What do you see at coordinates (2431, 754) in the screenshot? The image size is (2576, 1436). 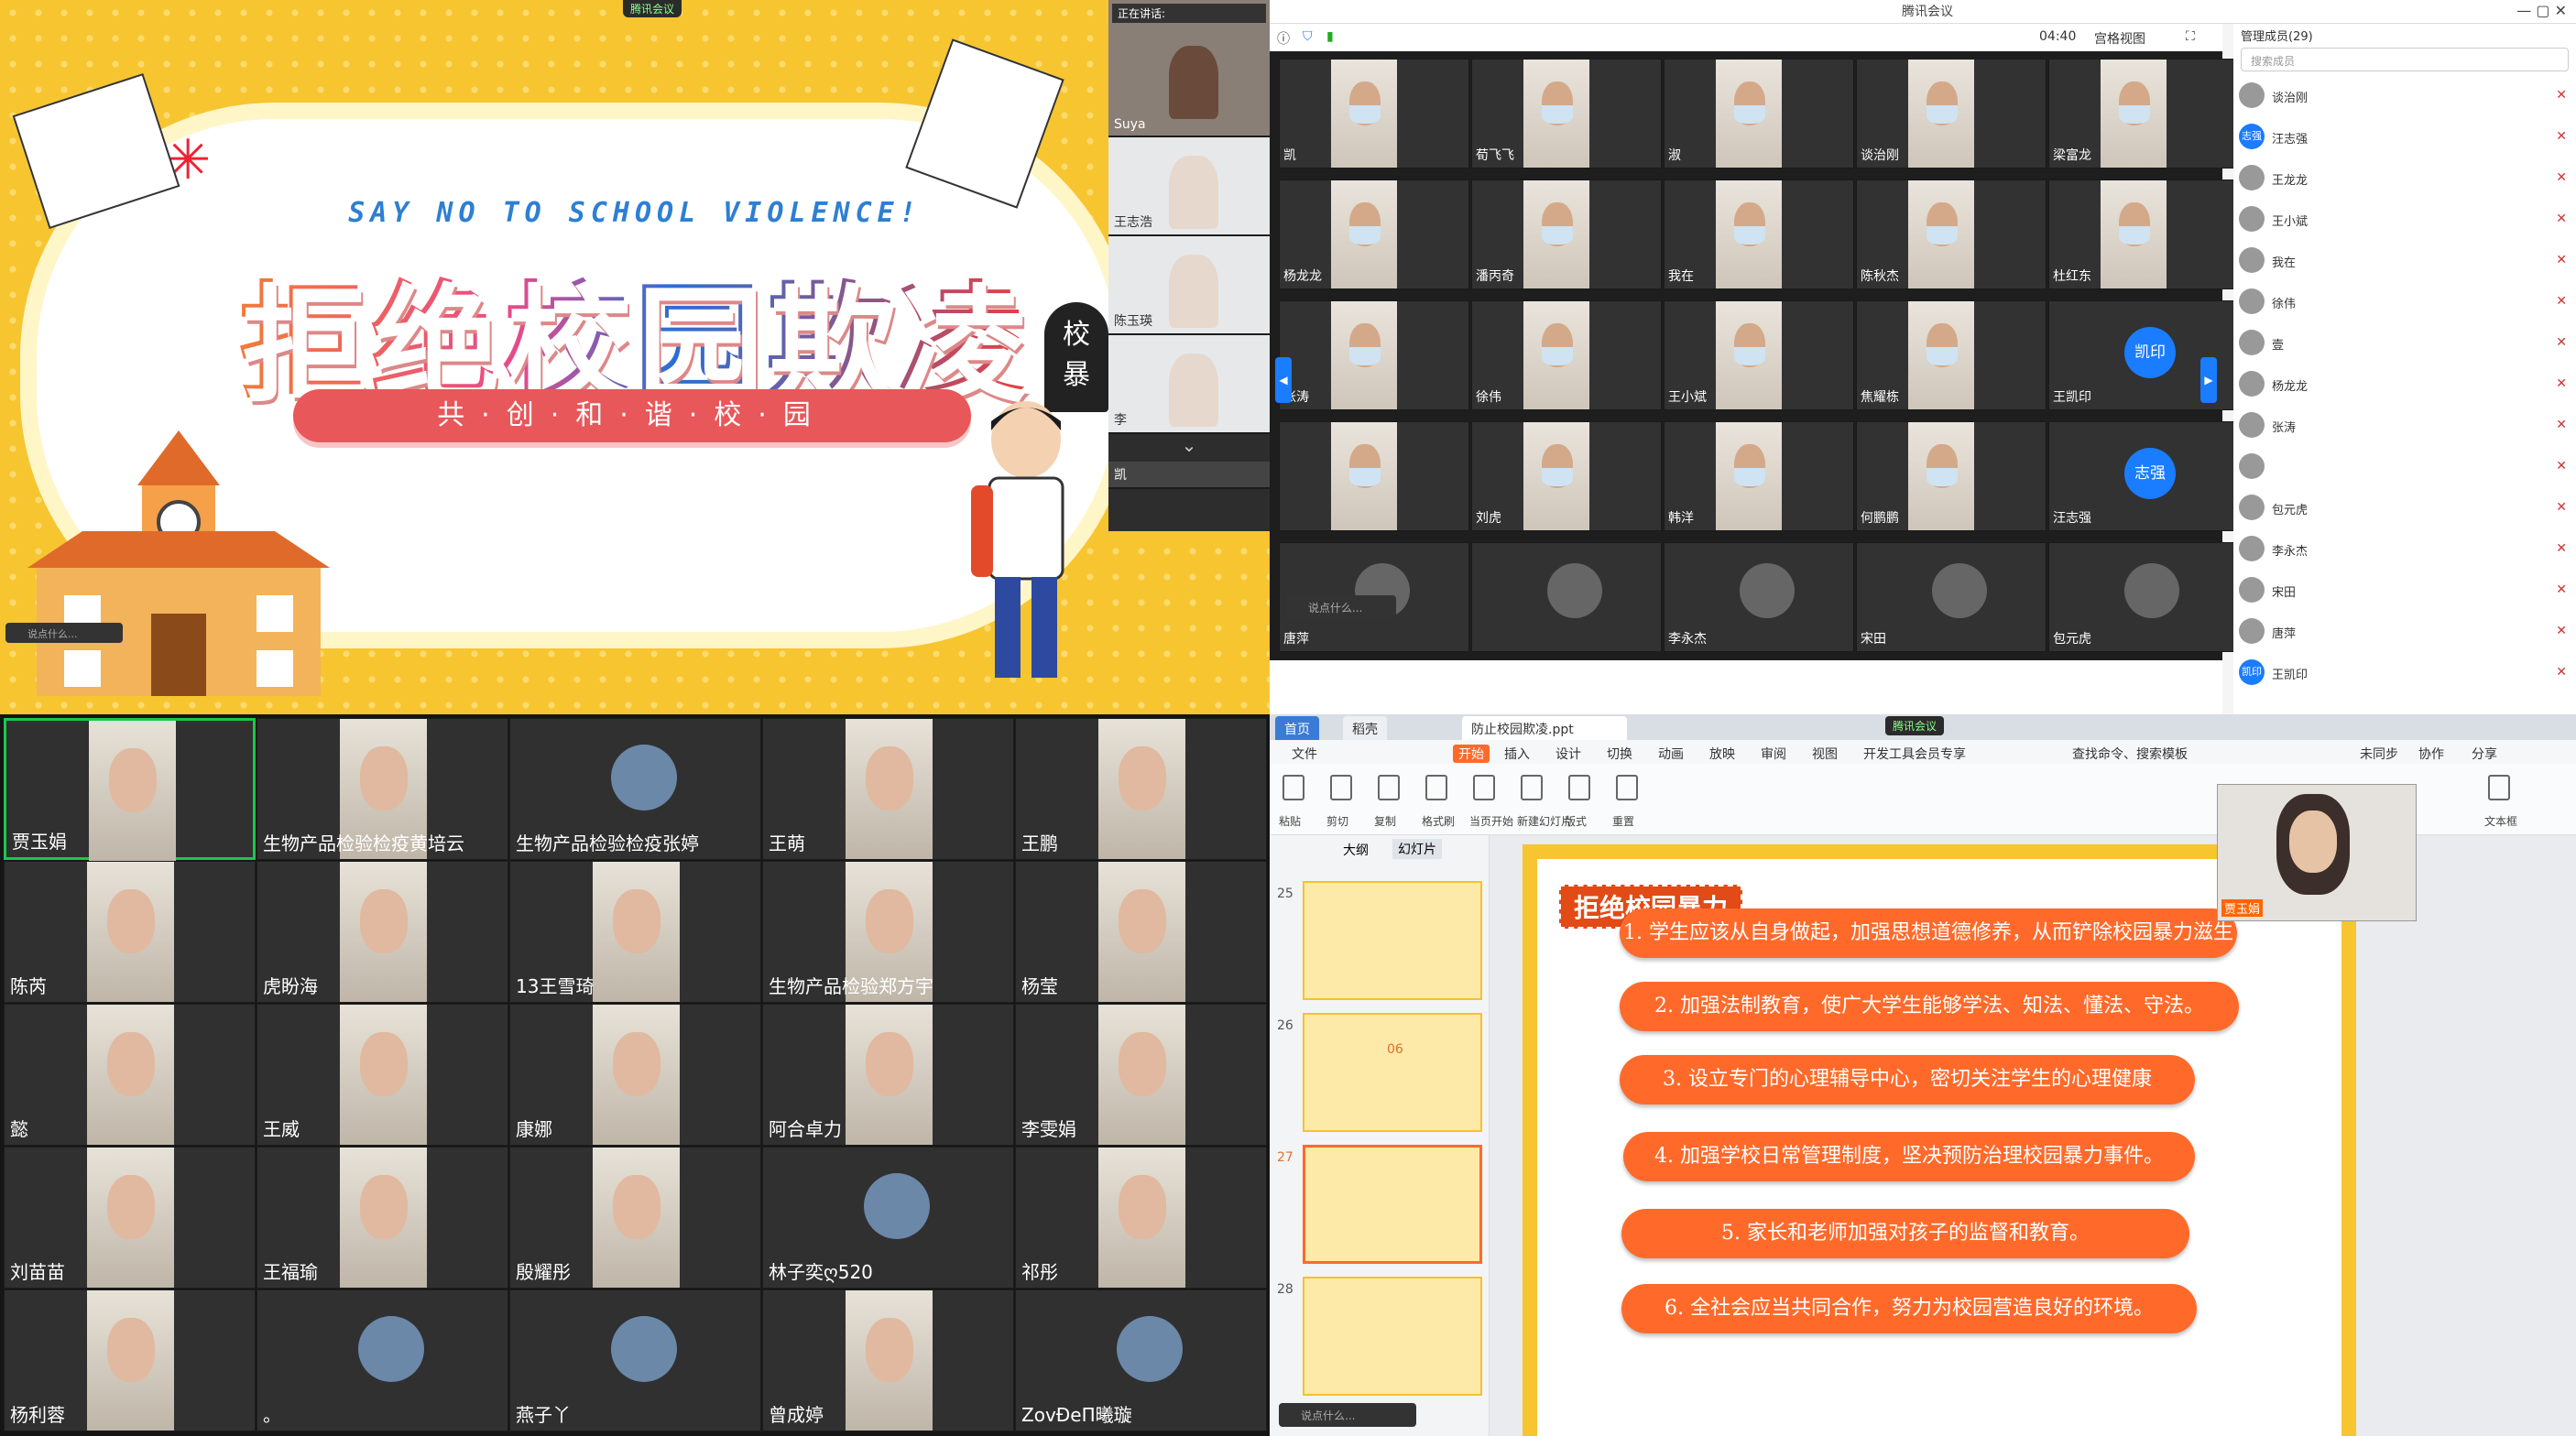 I see `collab-button: 协作` at bounding box center [2431, 754].